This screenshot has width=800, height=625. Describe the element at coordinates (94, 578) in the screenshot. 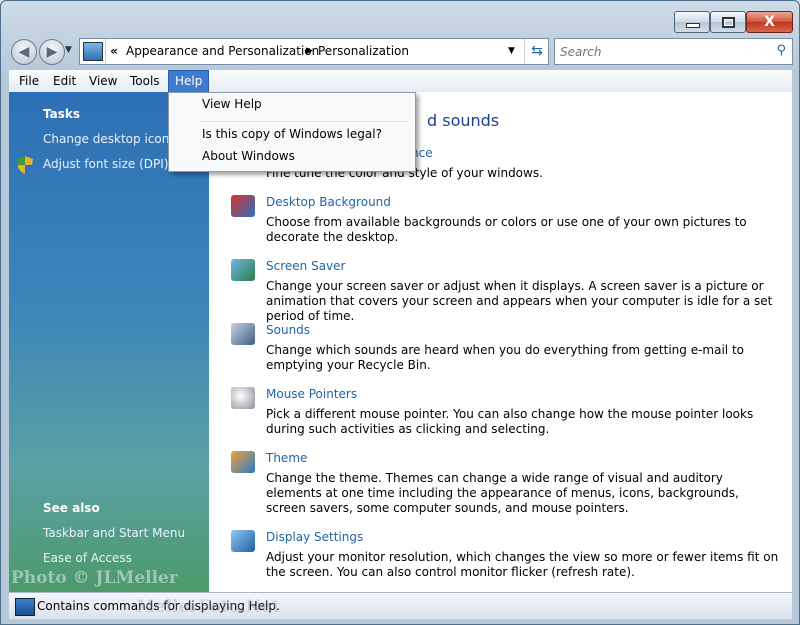

I see `watermark-photo-credit: Photo © JLMeller` at that location.